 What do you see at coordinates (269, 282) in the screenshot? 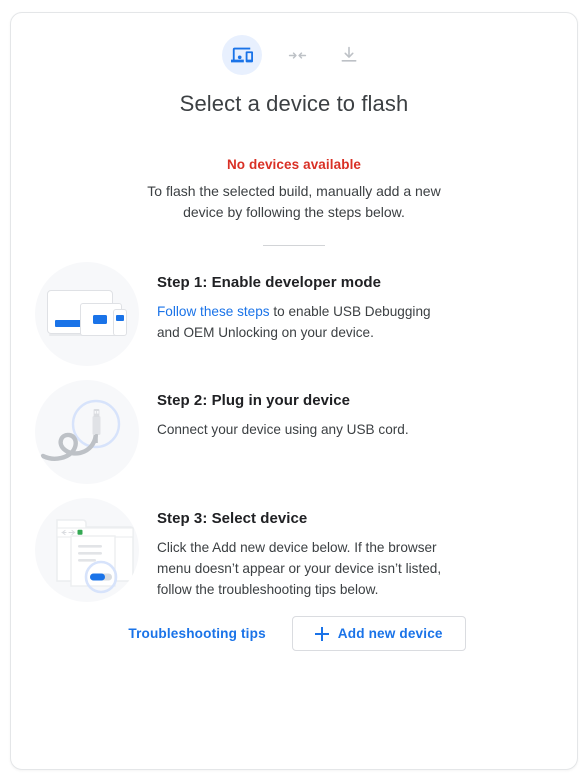
I see `step-title: Step 1: Enable developer mode` at bounding box center [269, 282].